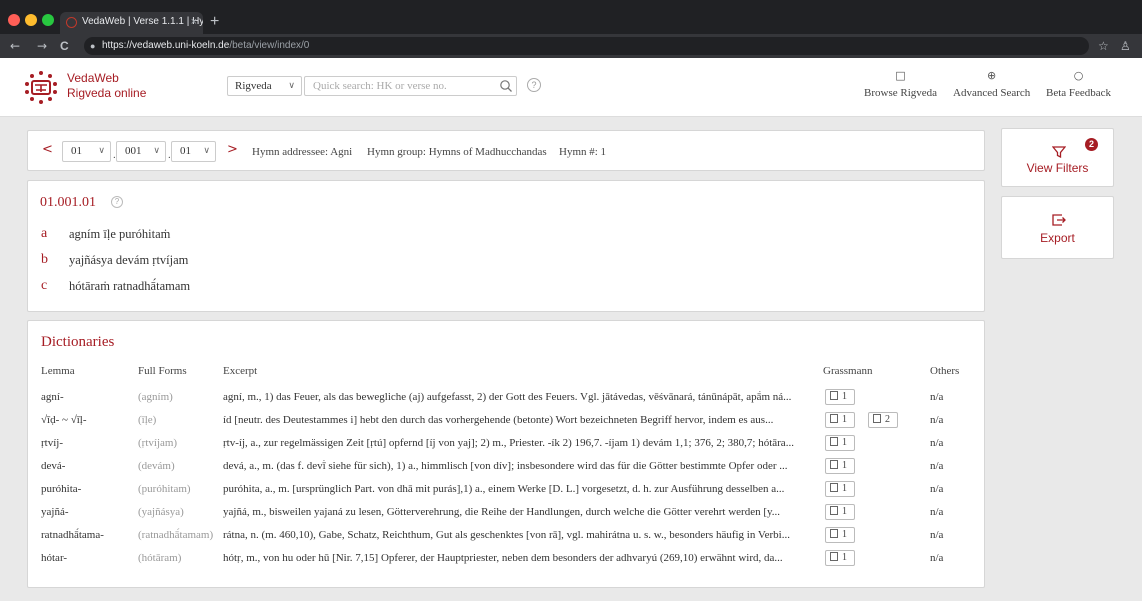 This screenshot has height=601, width=1142. What do you see at coordinates (44, 259) in the screenshot?
I see `pada-letter: b` at bounding box center [44, 259].